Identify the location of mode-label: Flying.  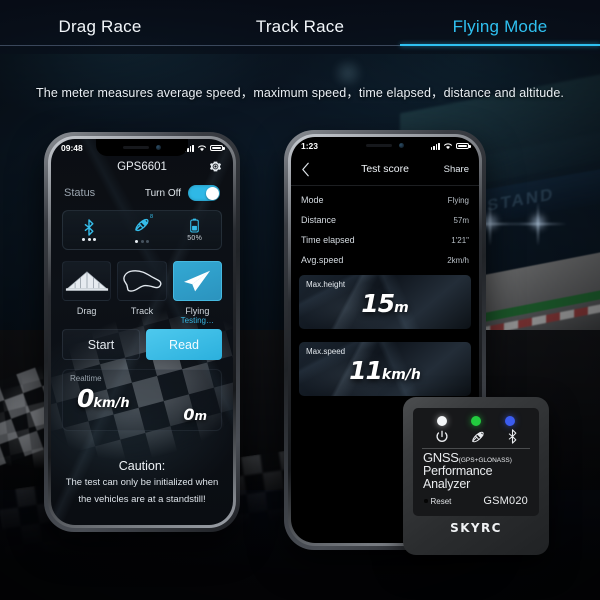
(197, 311).